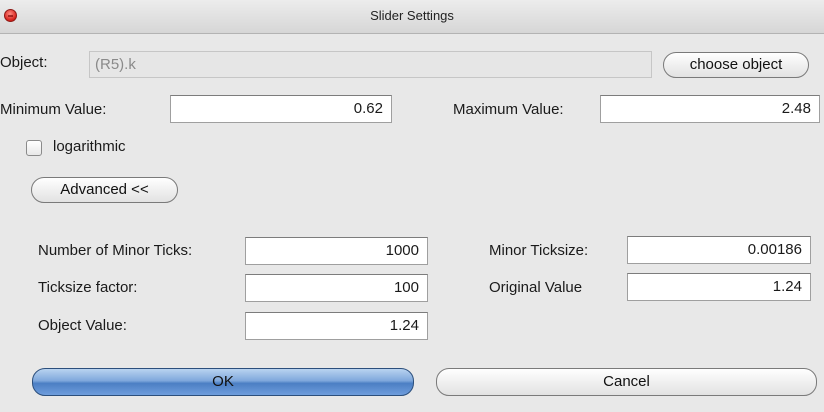  Describe the element at coordinates (104, 190) in the screenshot. I see `advanced-toggle-button: Advanced <<` at that location.